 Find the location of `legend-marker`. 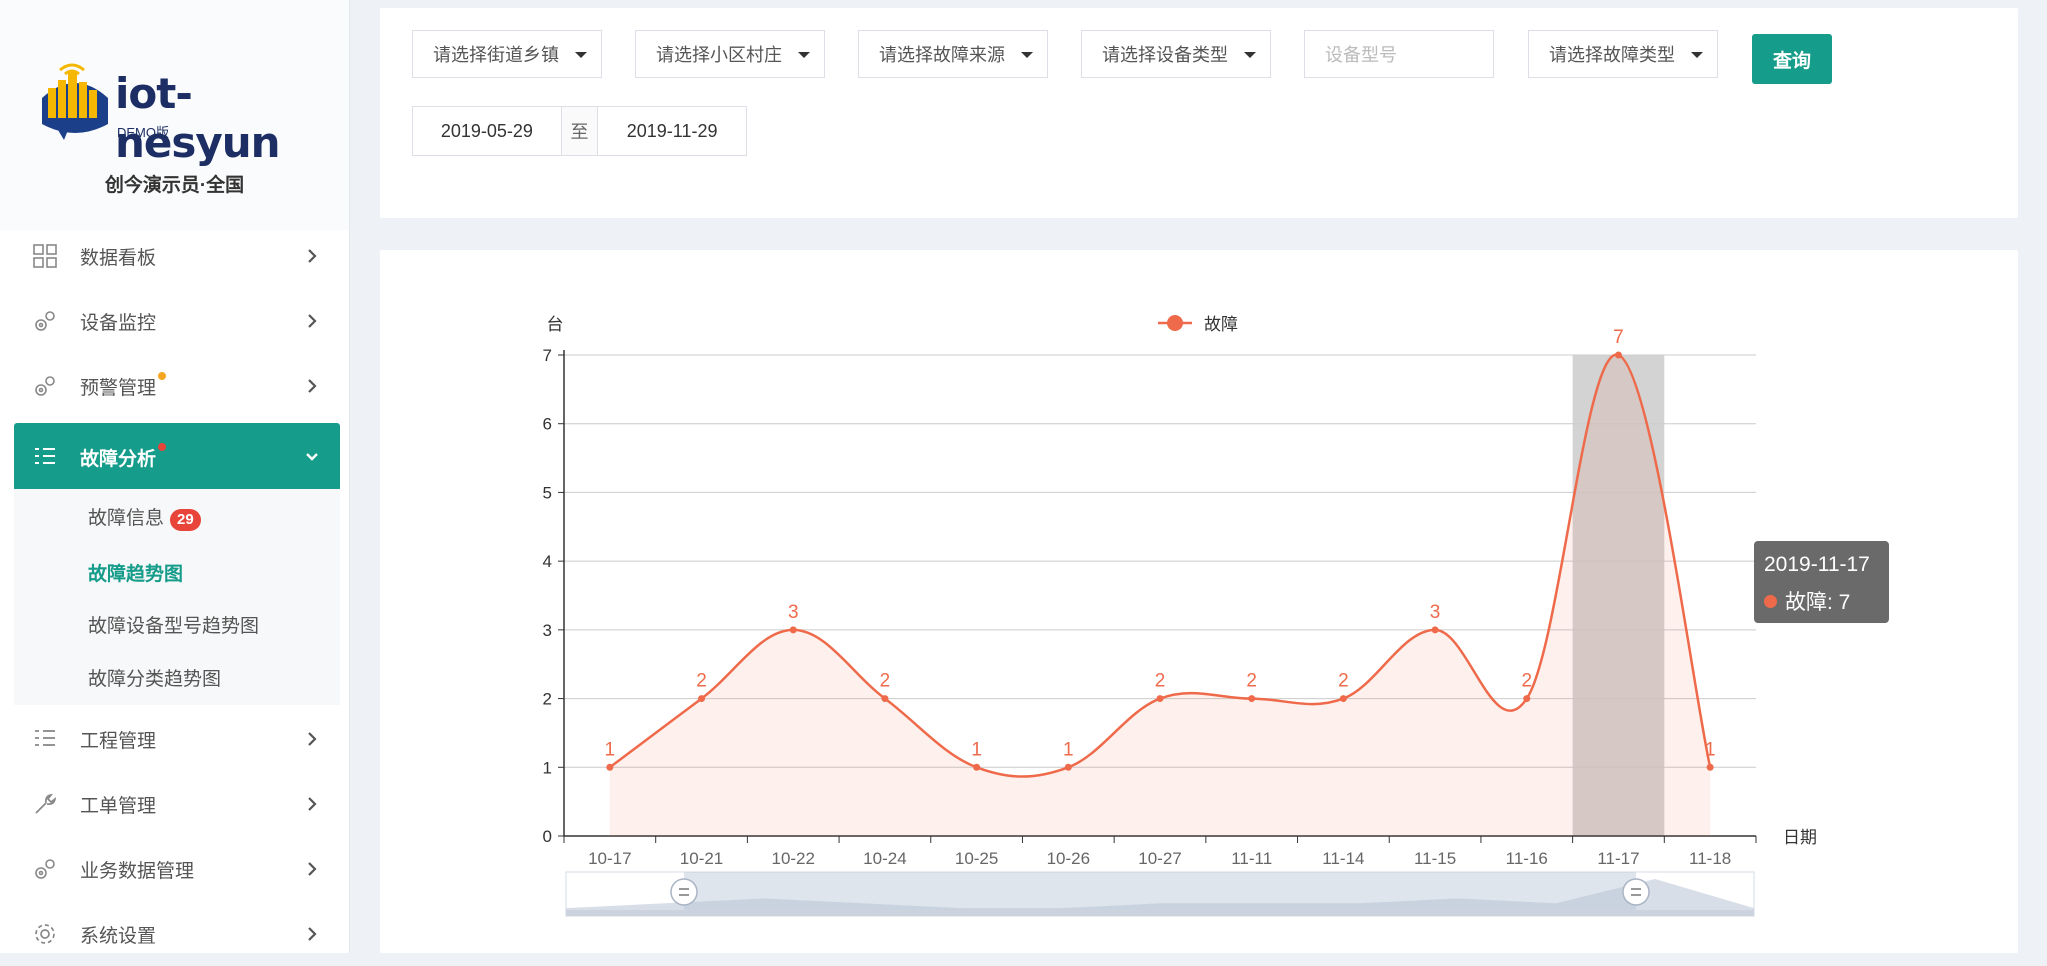

legend-marker is located at coordinates (1175, 323).